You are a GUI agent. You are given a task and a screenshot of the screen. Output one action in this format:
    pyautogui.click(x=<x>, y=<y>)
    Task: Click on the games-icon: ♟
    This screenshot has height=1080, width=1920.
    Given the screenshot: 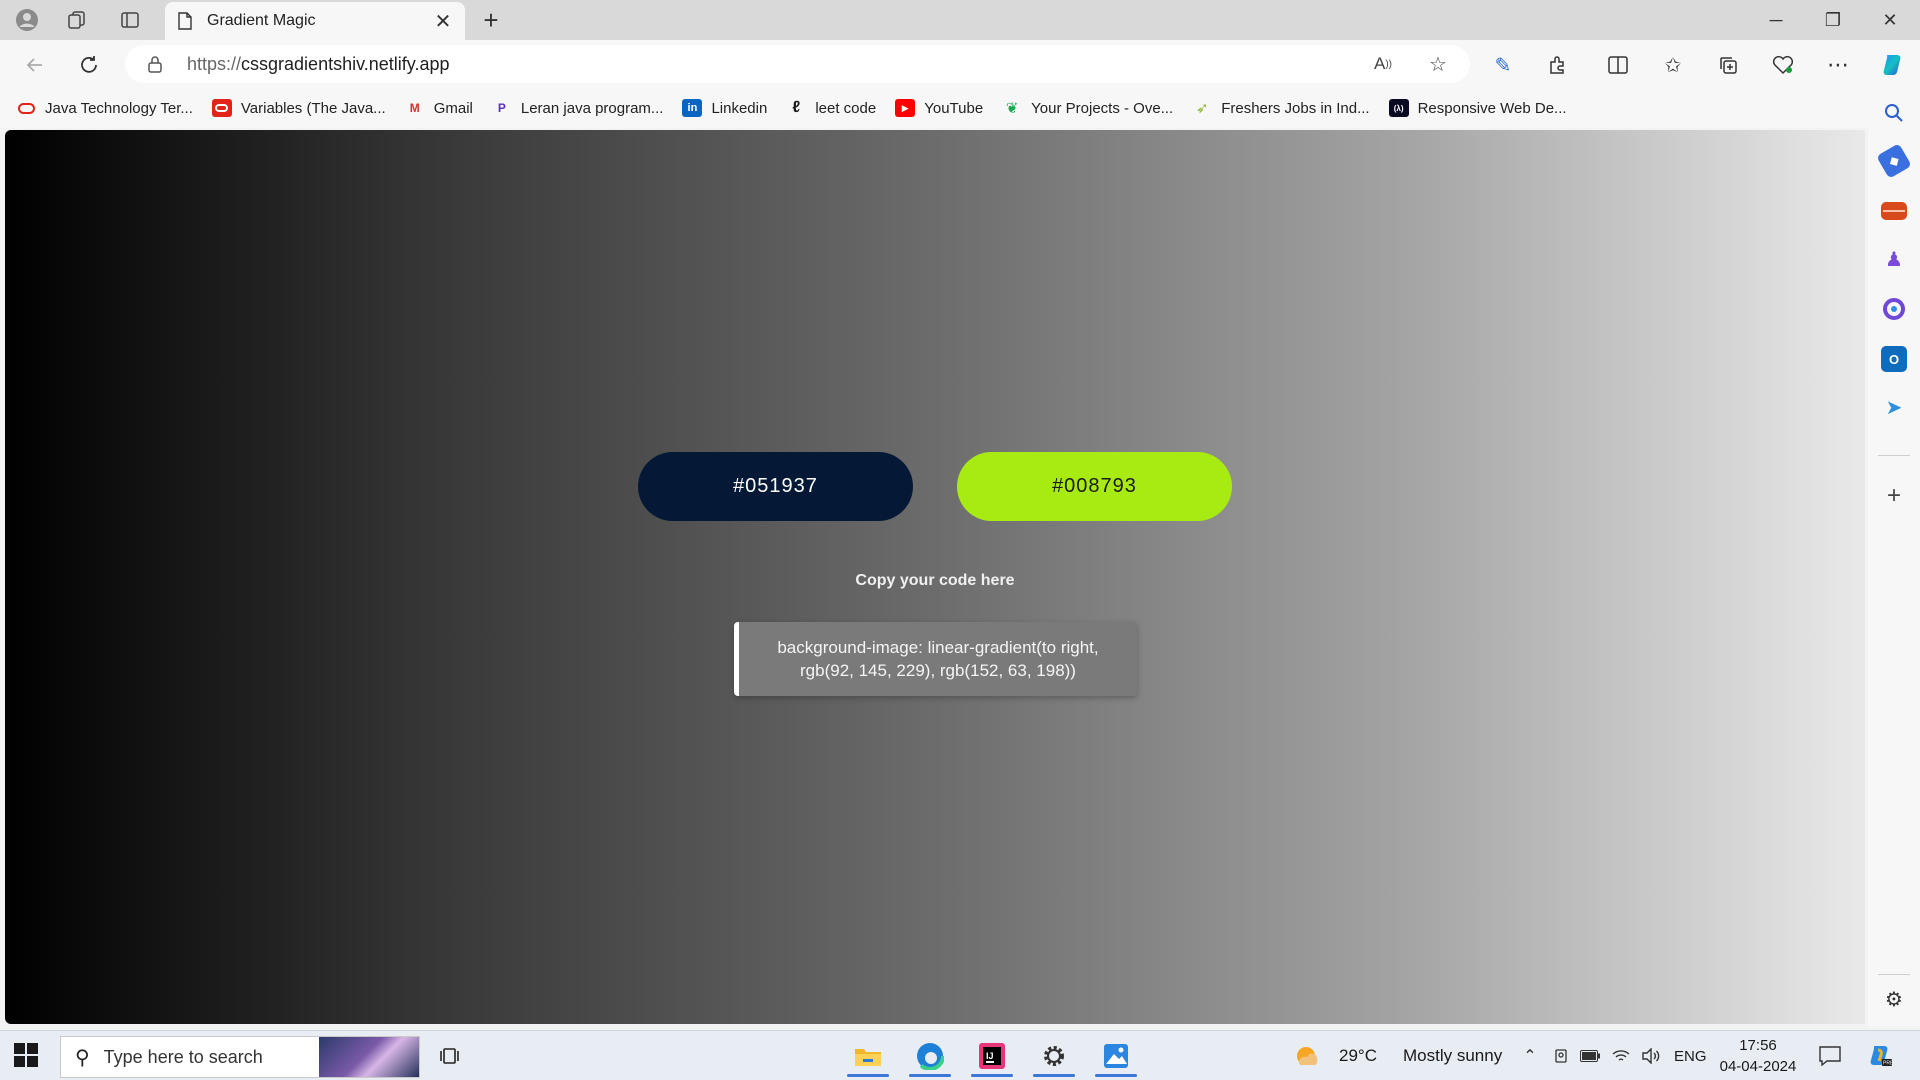 What is the action you would take?
    pyautogui.click(x=1894, y=259)
    